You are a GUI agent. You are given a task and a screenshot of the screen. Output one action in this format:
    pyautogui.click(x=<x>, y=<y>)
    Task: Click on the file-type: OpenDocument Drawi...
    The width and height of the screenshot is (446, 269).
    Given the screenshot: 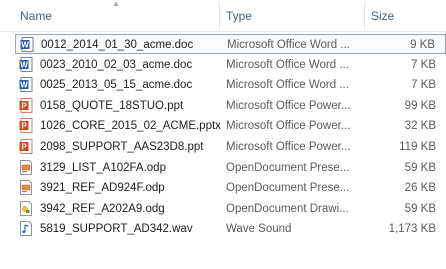 What is the action you would take?
    pyautogui.click(x=287, y=208)
    